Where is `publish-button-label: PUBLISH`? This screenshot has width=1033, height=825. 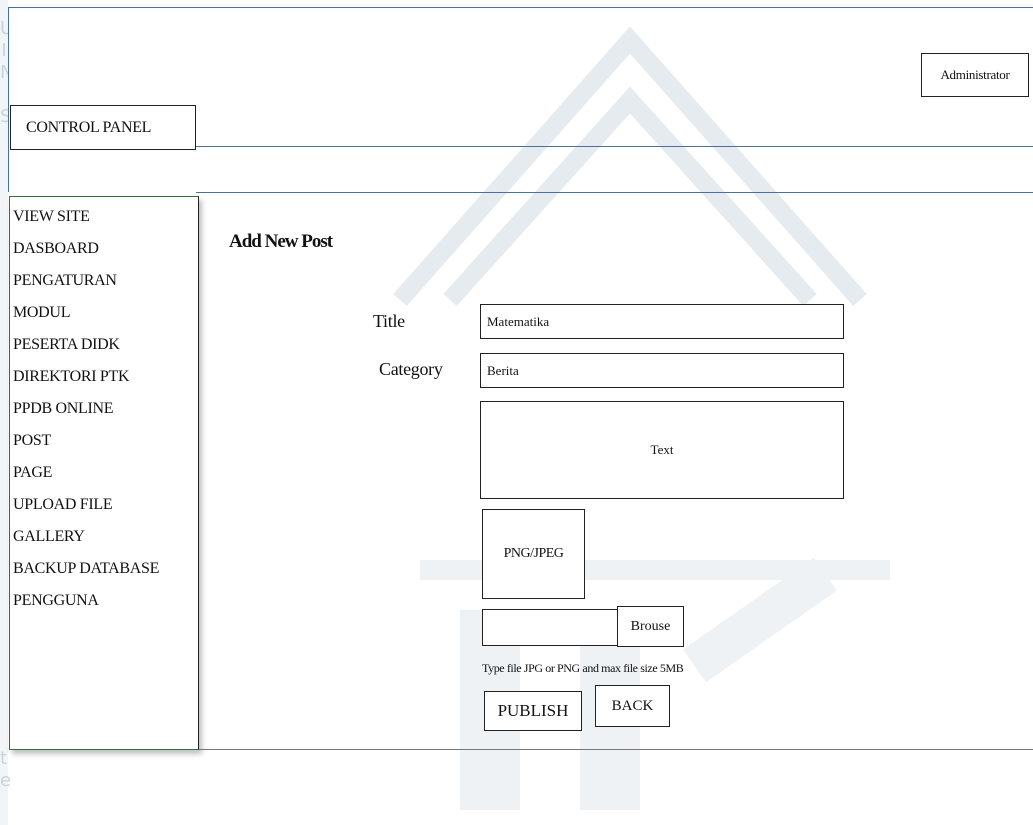 publish-button-label: PUBLISH is located at coordinates (533, 710).